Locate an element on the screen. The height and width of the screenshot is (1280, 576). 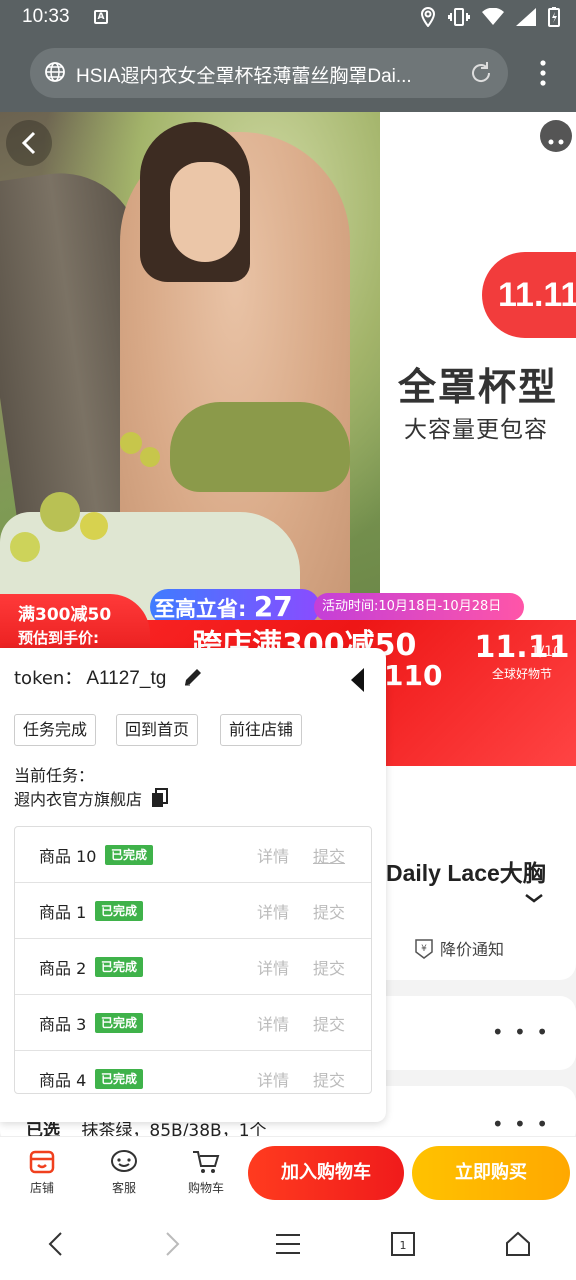
back-button is located at coordinates (29, 143).